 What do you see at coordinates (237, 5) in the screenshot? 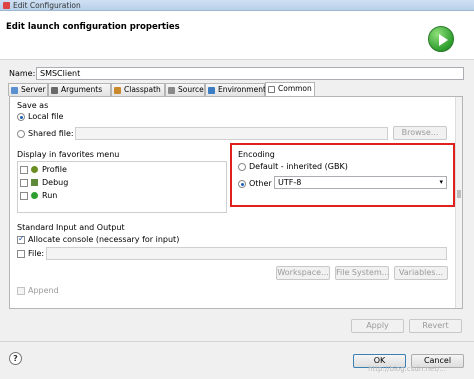
I see `window-titlebar: Edit Configuration` at bounding box center [237, 5].